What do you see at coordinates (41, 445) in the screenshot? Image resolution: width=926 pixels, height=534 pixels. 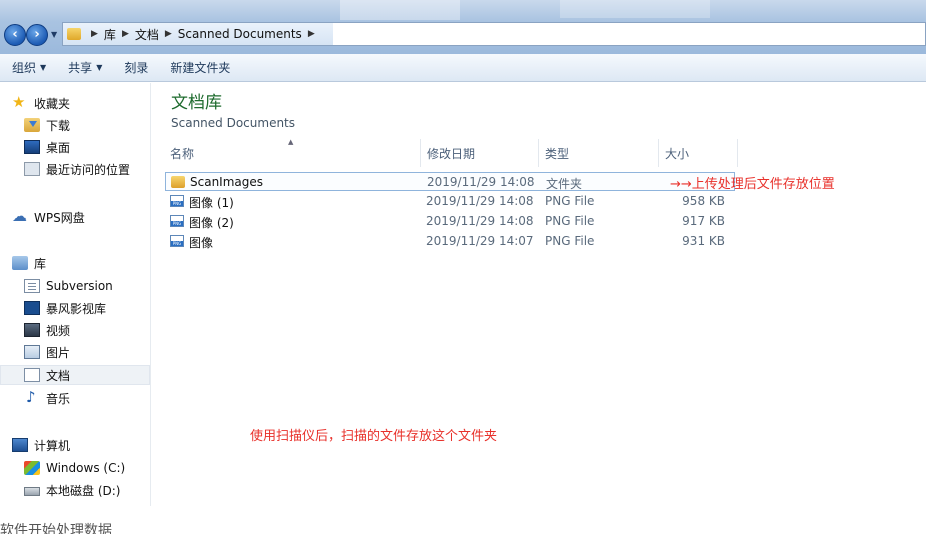 I see `sidebar-item-computer: 计算机` at bounding box center [41, 445].